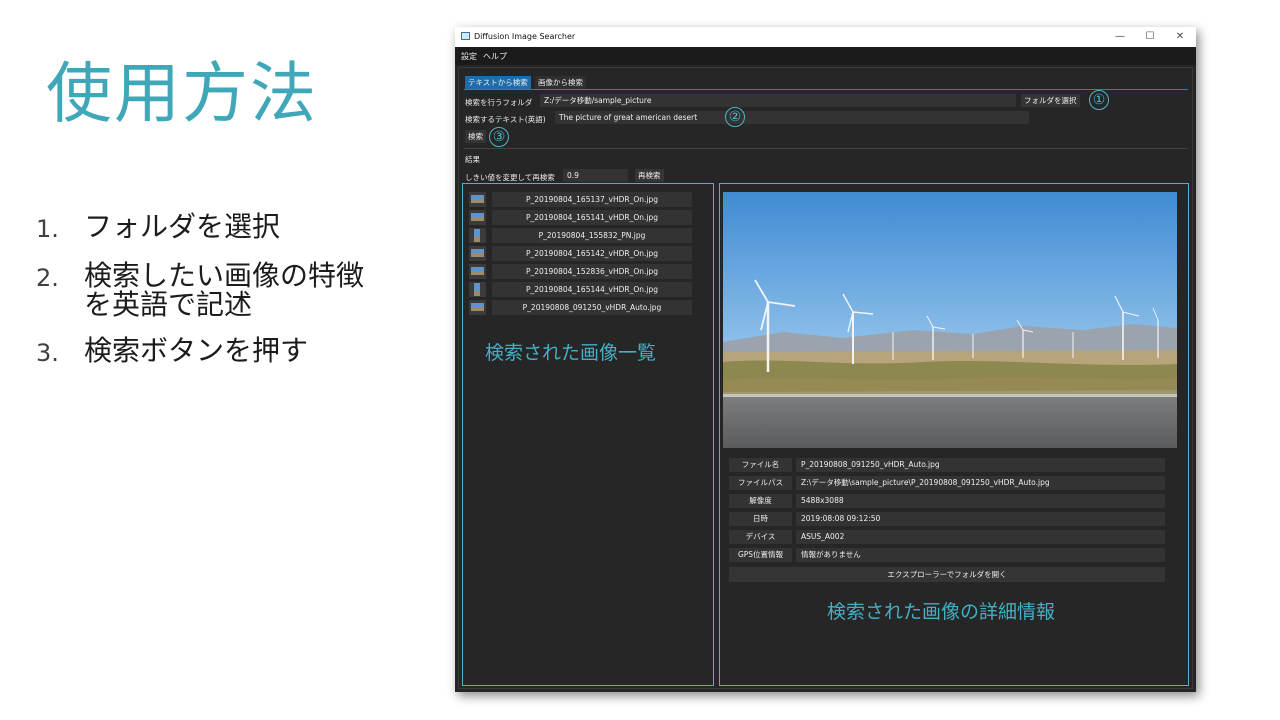 Image resolution: width=1280 pixels, height=720 pixels. Describe the element at coordinates (499, 102) in the screenshot. I see `folder-label: 検索を行うフォルダ` at that location.